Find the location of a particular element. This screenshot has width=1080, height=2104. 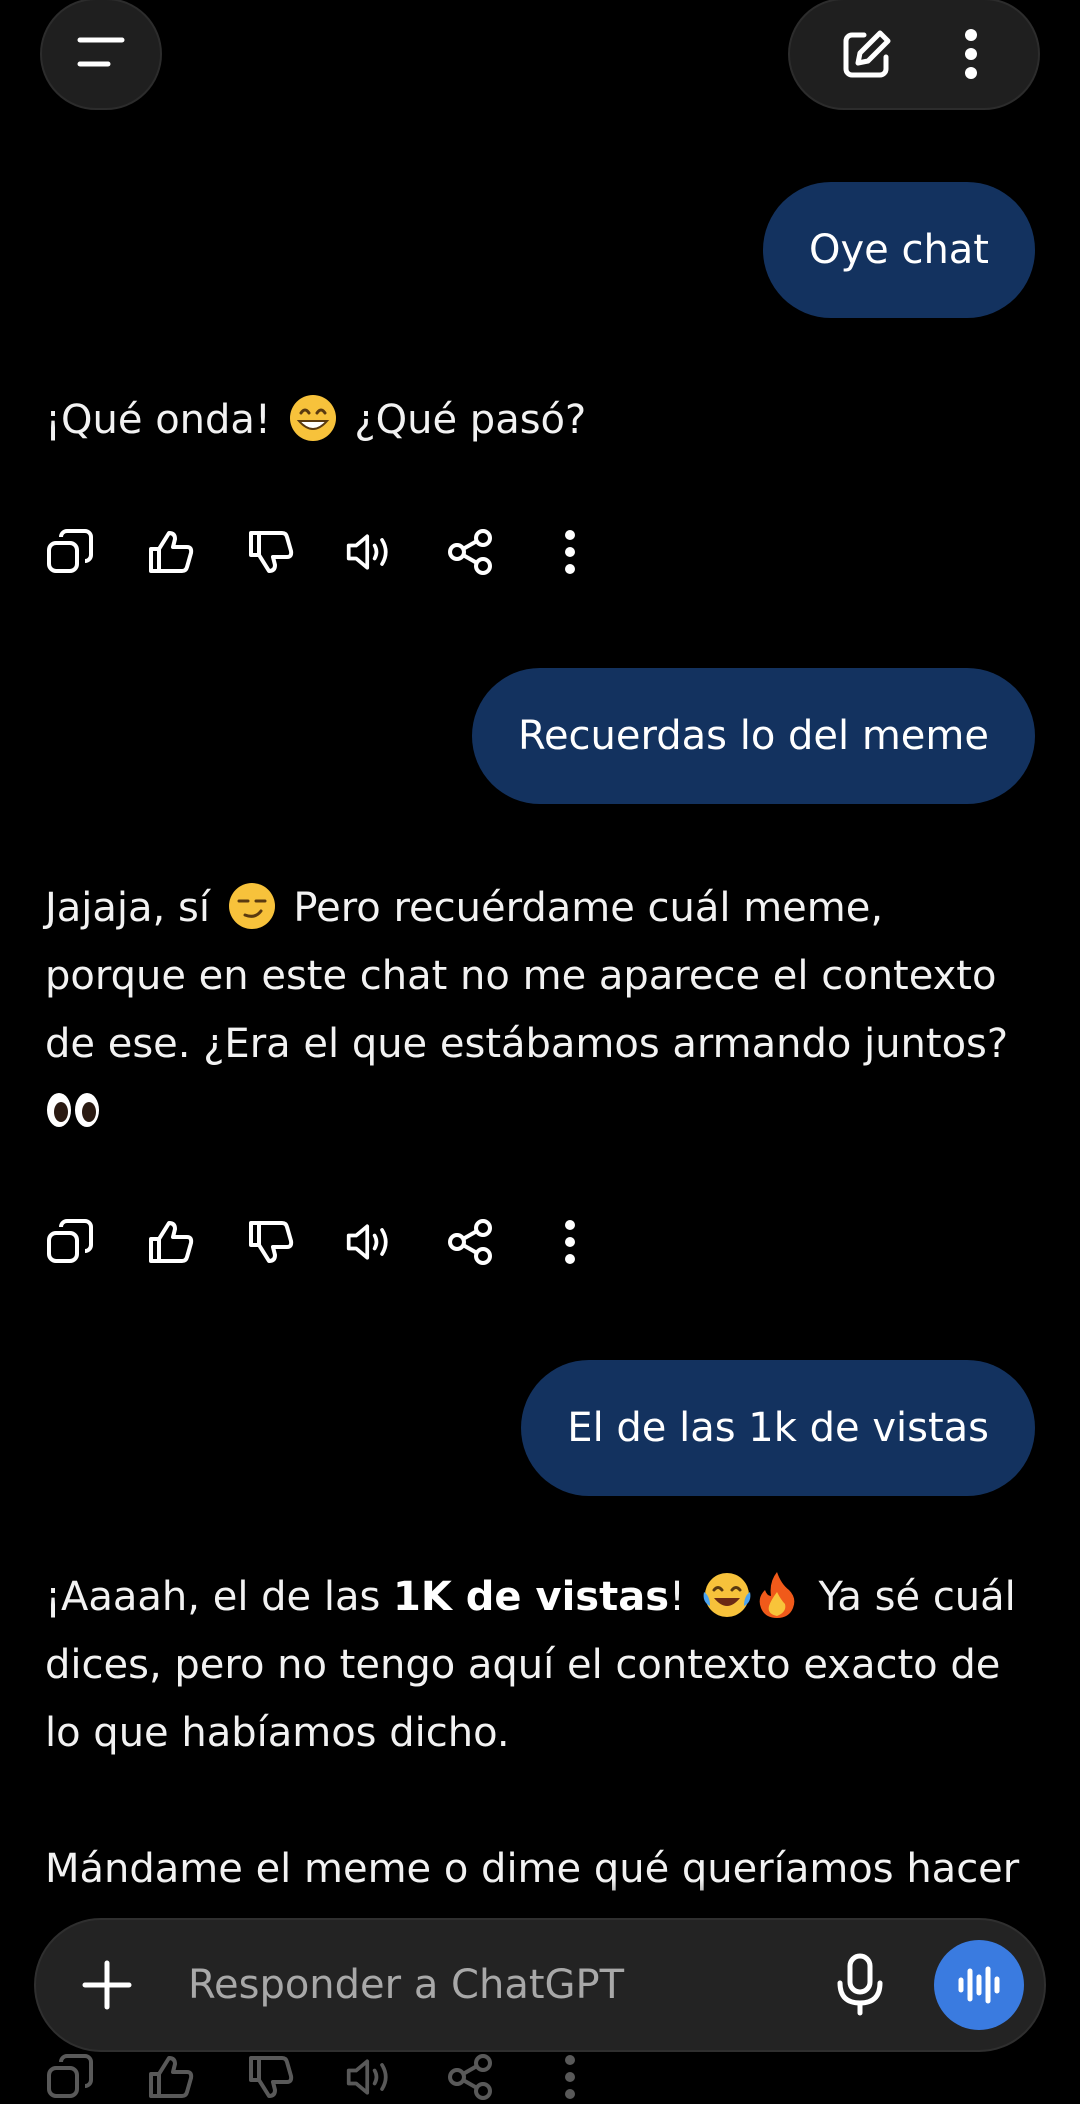

user-message: Recuerdas lo del meme is located at coordinates (753, 736).